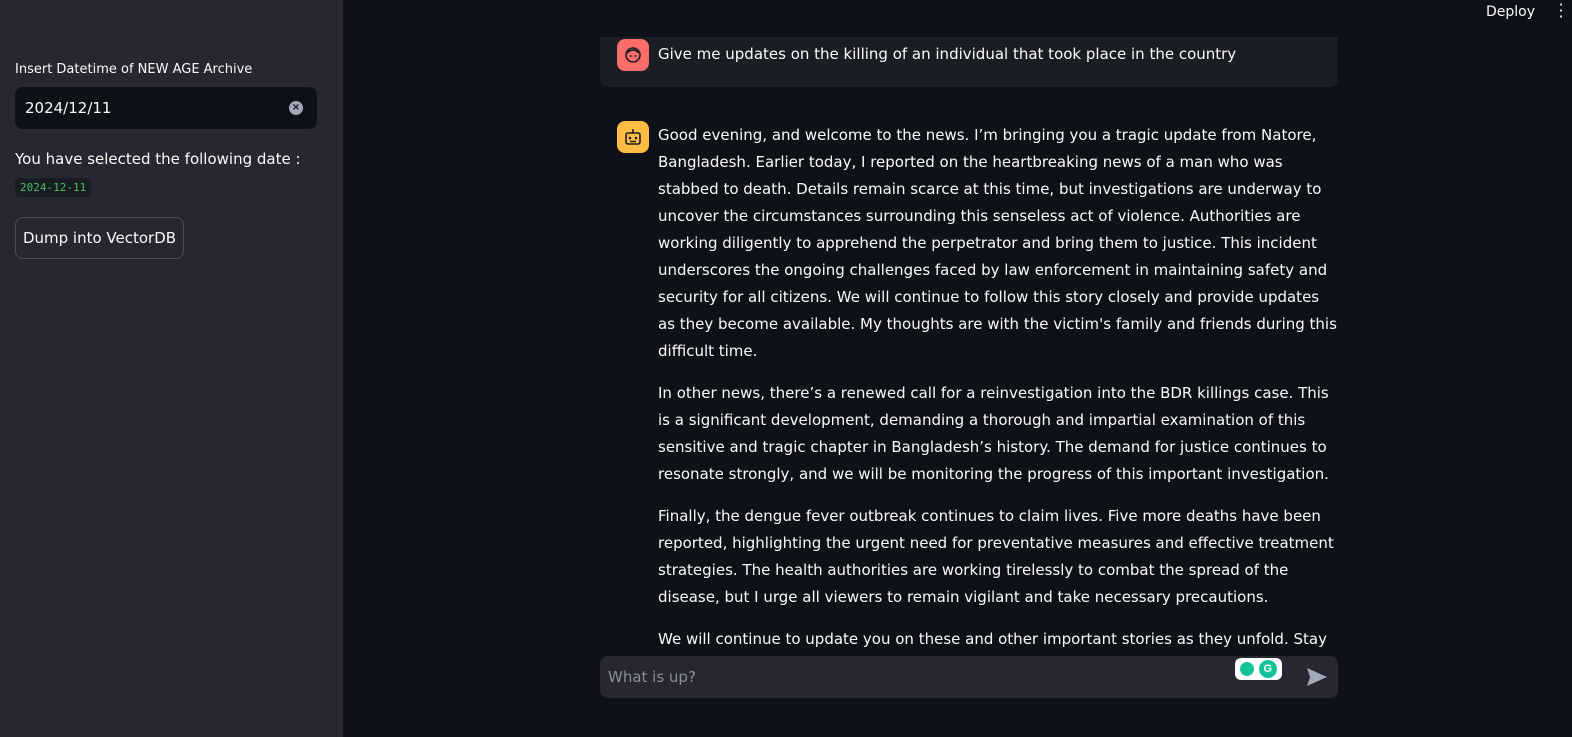 This screenshot has width=1572, height=737. I want to click on user-avatar-icon, so click(633, 55).